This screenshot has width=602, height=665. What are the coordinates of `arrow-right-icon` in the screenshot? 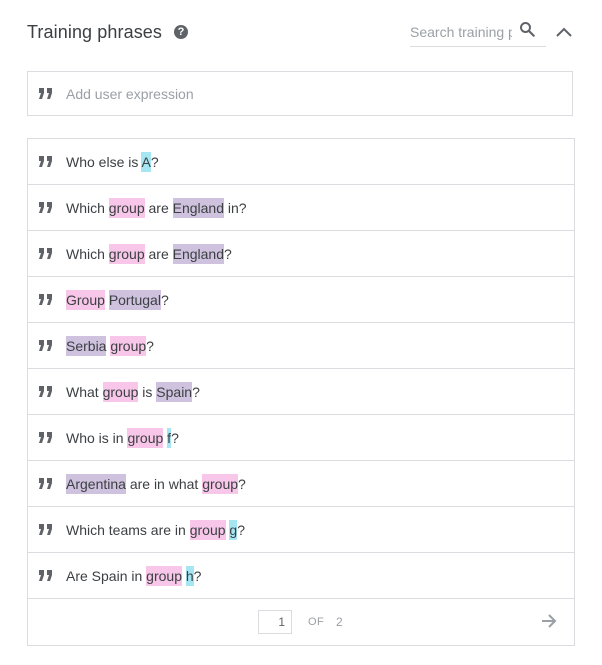 It's located at (549, 621).